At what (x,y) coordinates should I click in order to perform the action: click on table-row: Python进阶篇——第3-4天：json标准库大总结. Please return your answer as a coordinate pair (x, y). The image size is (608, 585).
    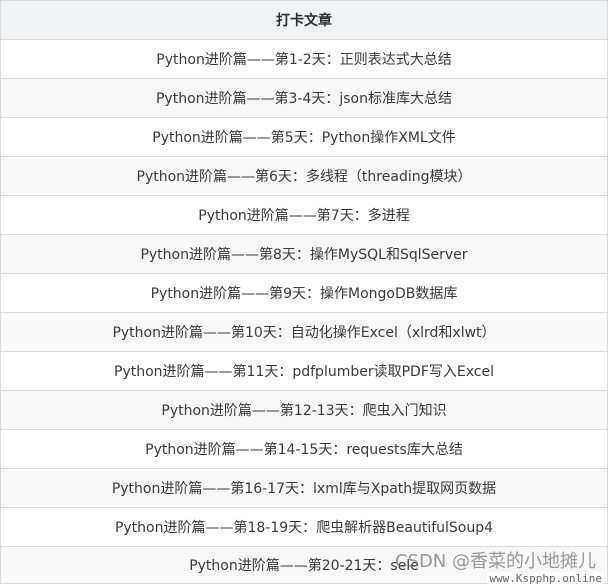
    Looking at the image, I should click on (304, 98).